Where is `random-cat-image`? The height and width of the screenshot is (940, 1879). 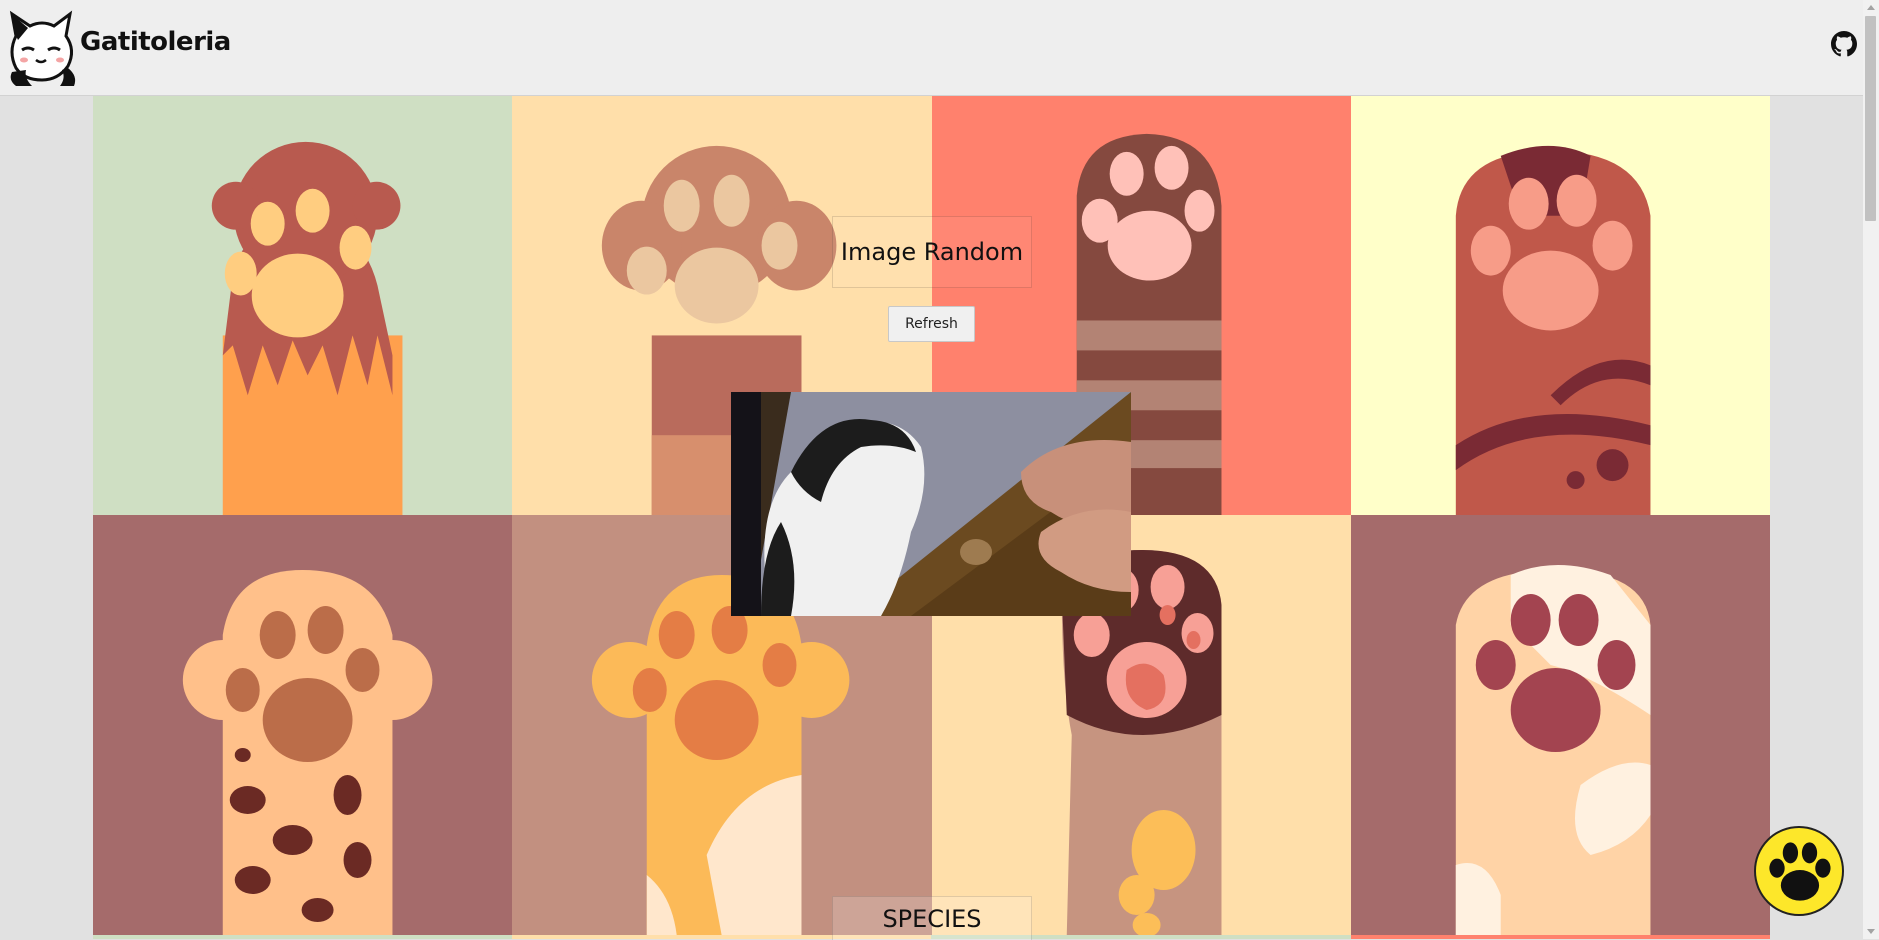
random-cat-image is located at coordinates (931, 504).